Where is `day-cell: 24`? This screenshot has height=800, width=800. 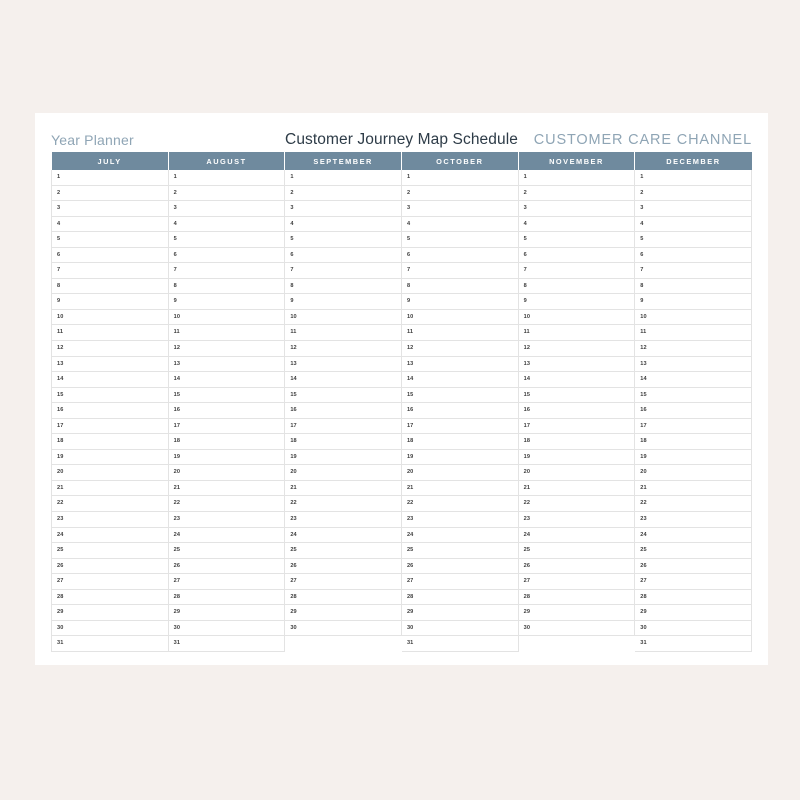 day-cell: 24 is located at coordinates (460, 535).